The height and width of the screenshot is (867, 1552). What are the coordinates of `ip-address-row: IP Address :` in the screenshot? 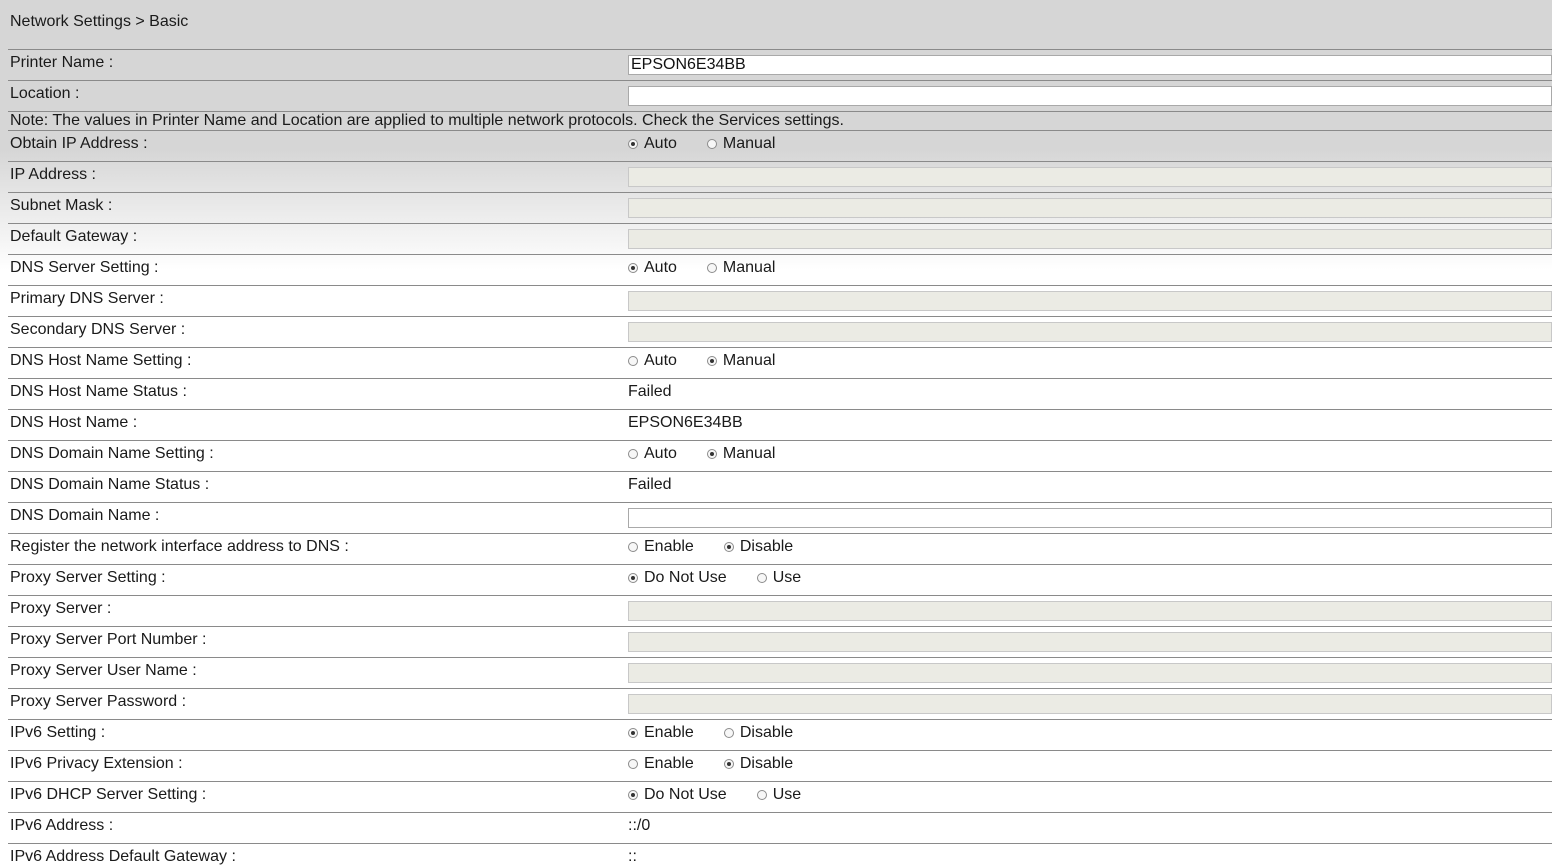 It's located at (780, 176).